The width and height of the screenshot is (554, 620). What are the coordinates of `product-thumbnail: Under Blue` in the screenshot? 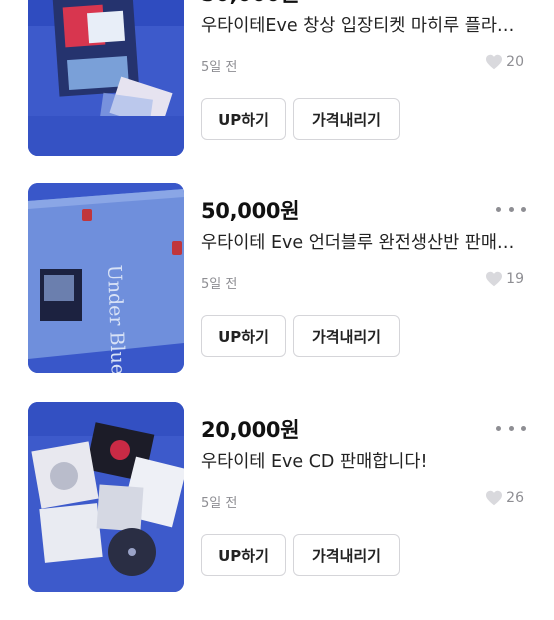 It's located at (106, 278).